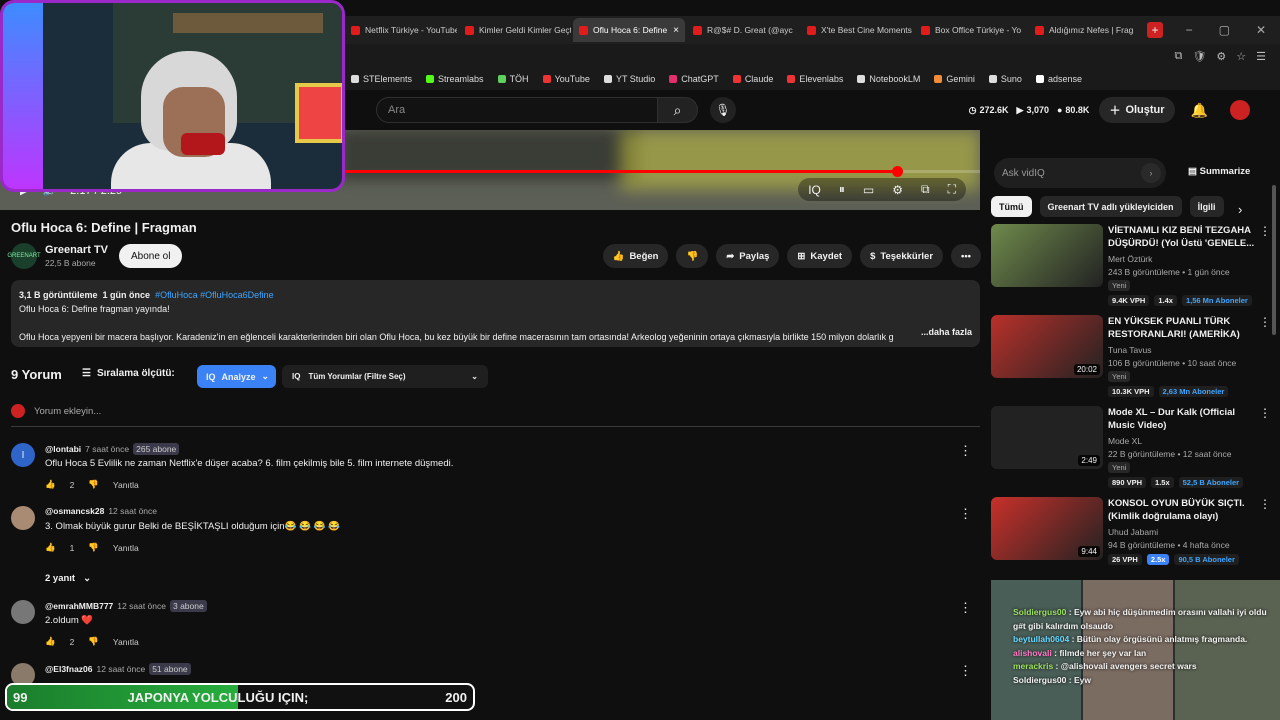 The width and height of the screenshot is (1280, 720). Describe the element at coordinates (23, 612) in the screenshot. I see `comment-avatar` at that location.